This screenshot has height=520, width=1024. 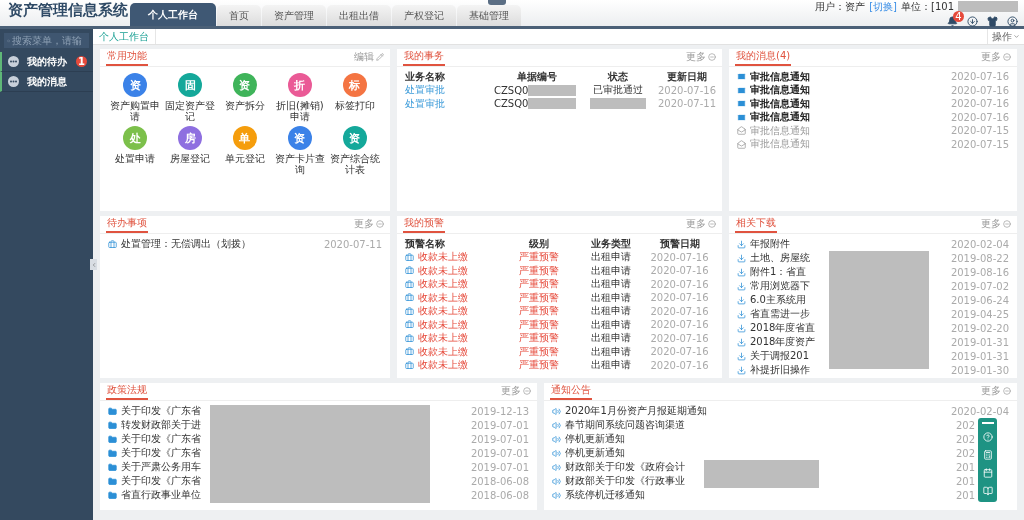 What do you see at coordinates (497, 2) in the screenshot?
I see `pull-down-handle` at bounding box center [497, 2].